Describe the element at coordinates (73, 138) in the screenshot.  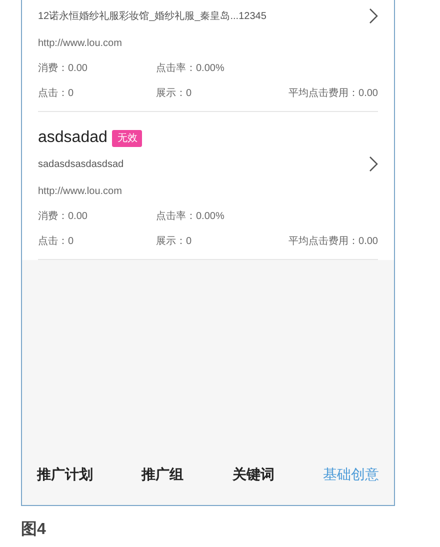
I see `ad-title: asdsadad` at that location.